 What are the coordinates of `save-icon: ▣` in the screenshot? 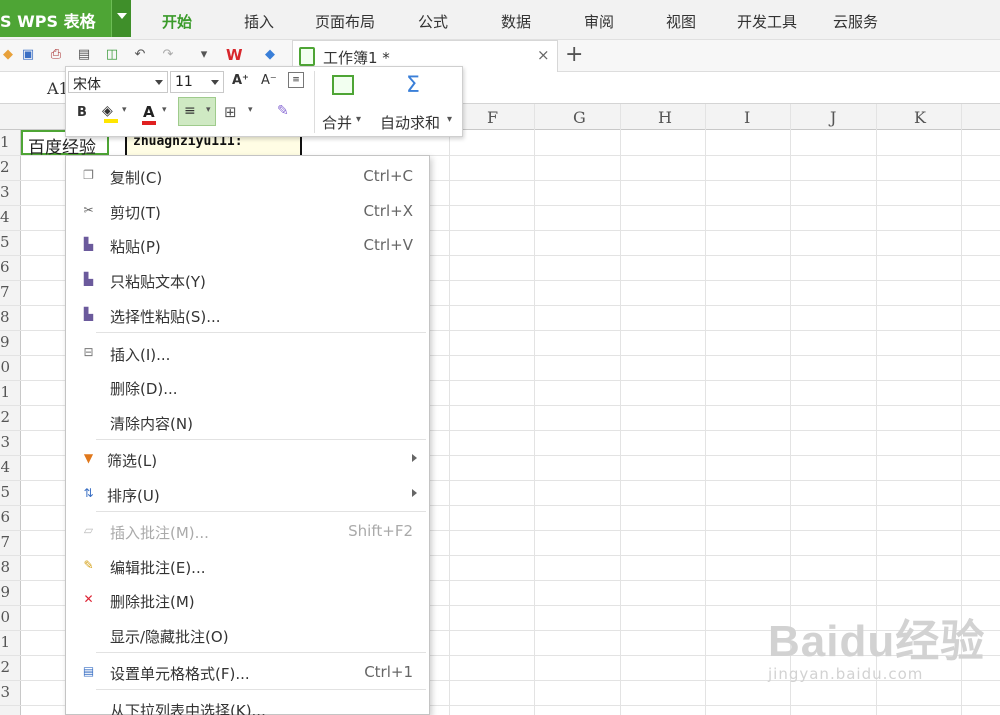 It's located at (28, 55).